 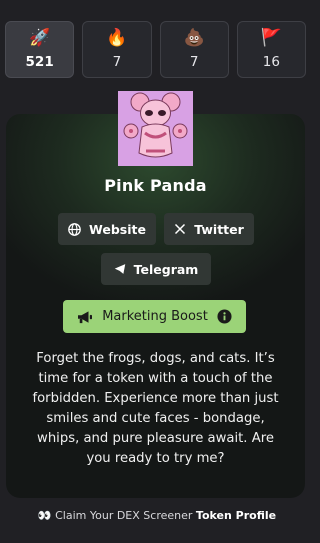 I want to click on panda-illustration, so click(x=155, y=128).